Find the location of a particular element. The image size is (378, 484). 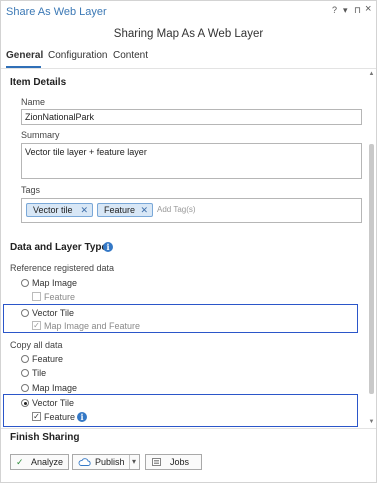

jobs-label: Jobs is located at coordinates (180, 462).